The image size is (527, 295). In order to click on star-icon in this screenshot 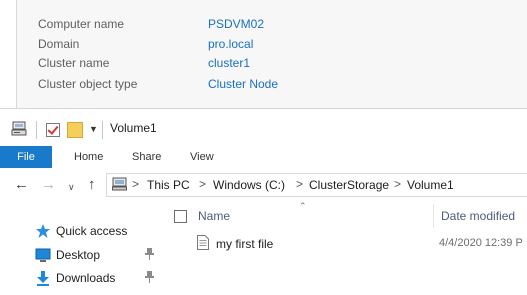, I will do `click(43, 231)`.